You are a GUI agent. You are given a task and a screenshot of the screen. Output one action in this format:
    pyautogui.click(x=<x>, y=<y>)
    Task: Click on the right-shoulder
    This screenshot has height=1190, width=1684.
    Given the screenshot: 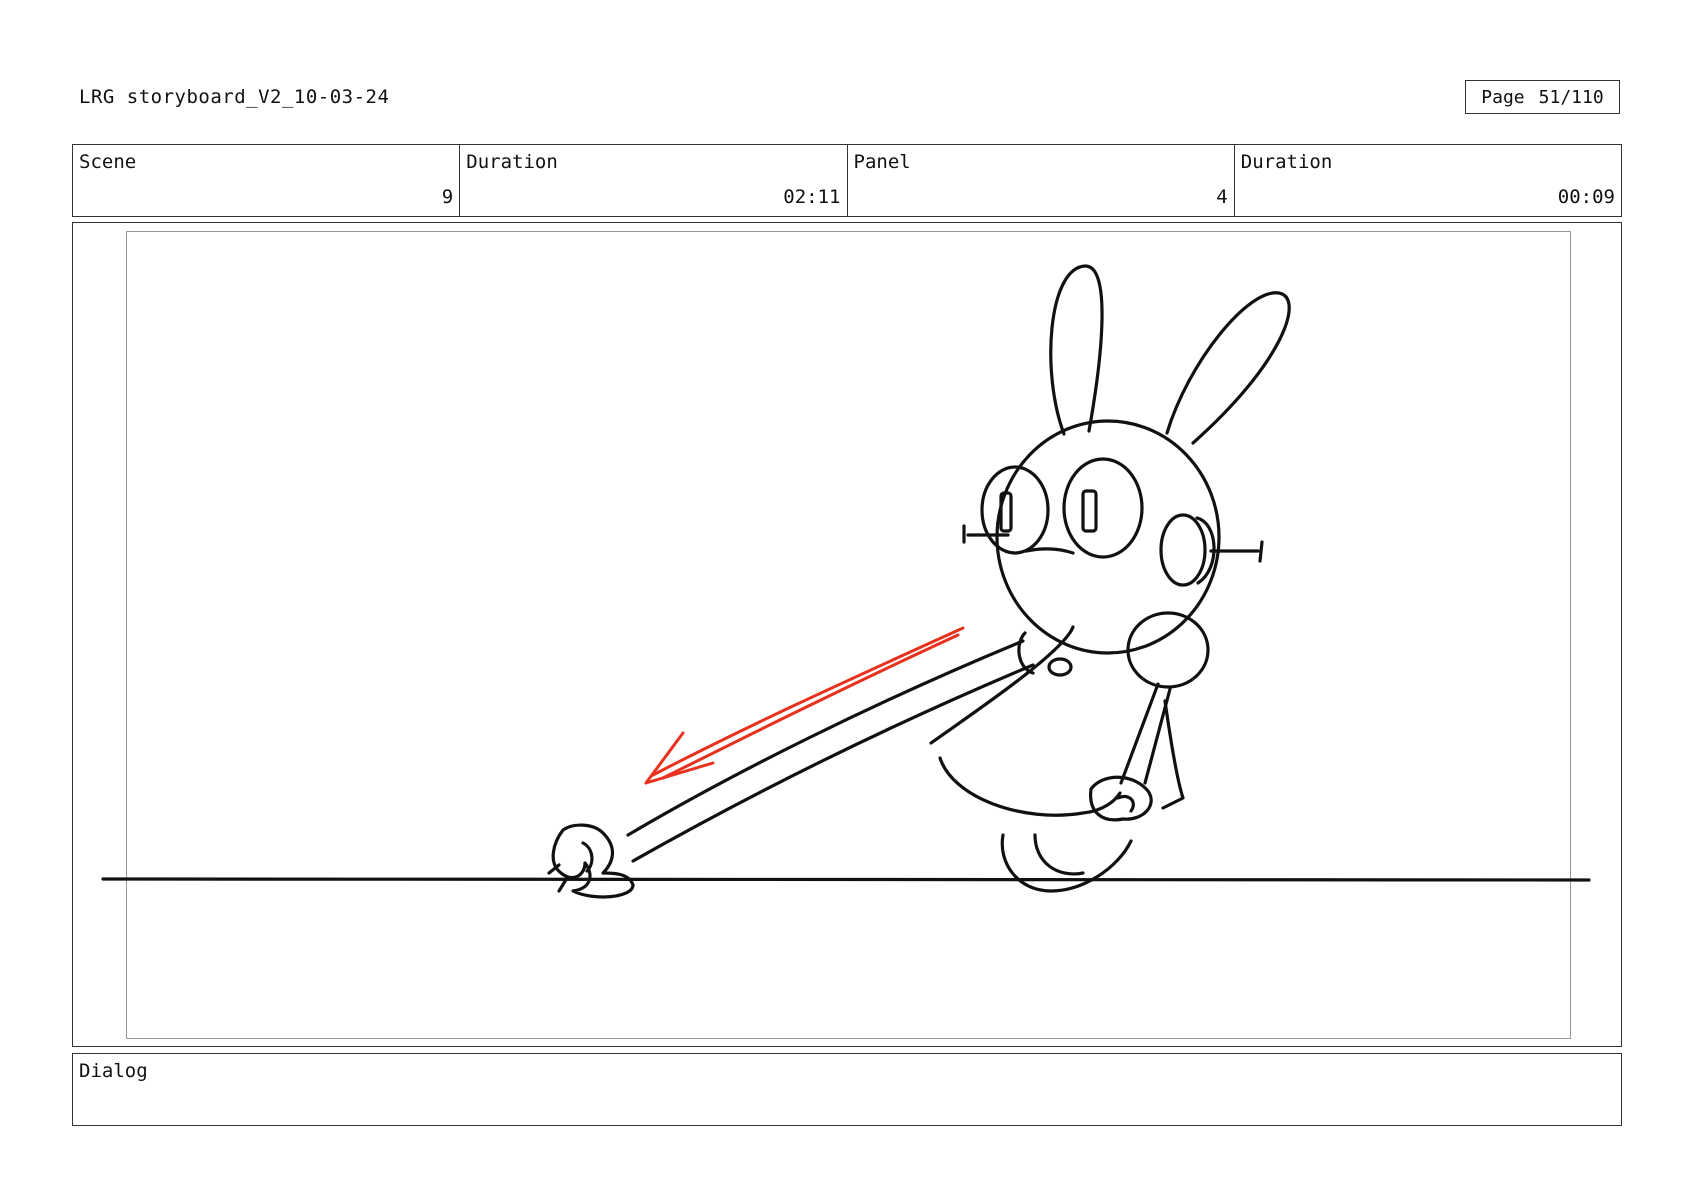 What is the action you would take?
    pyautogui.click(x=1168, y=650)
    